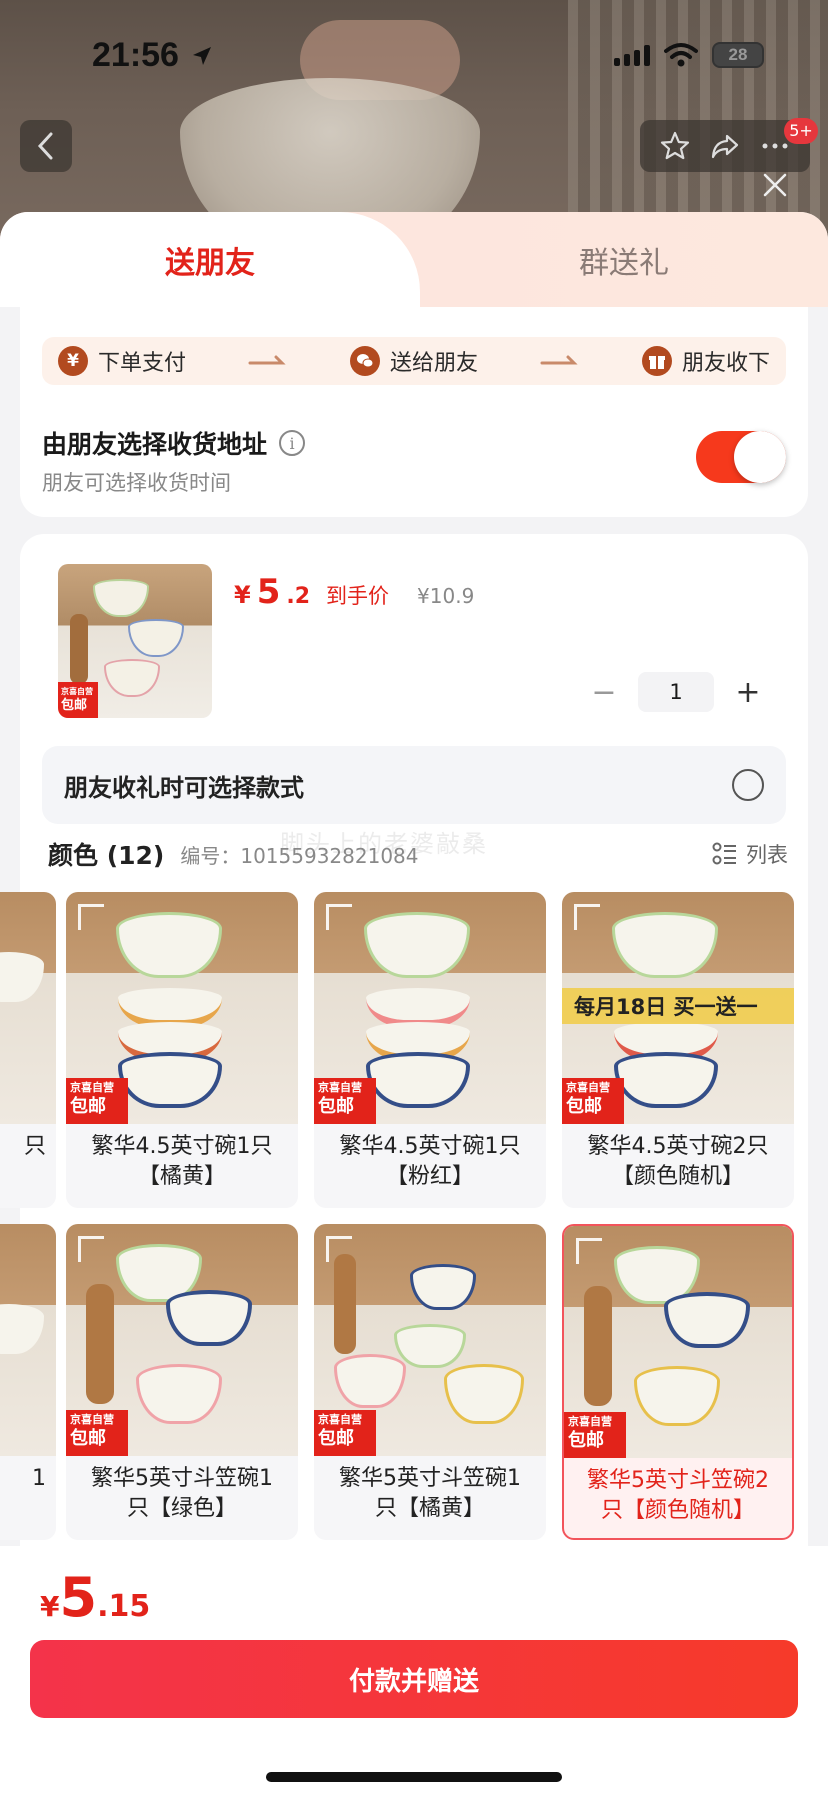  I want to click on checkout-bar: ¥ 5 .15 付款并赠送, so click(414, 1670).